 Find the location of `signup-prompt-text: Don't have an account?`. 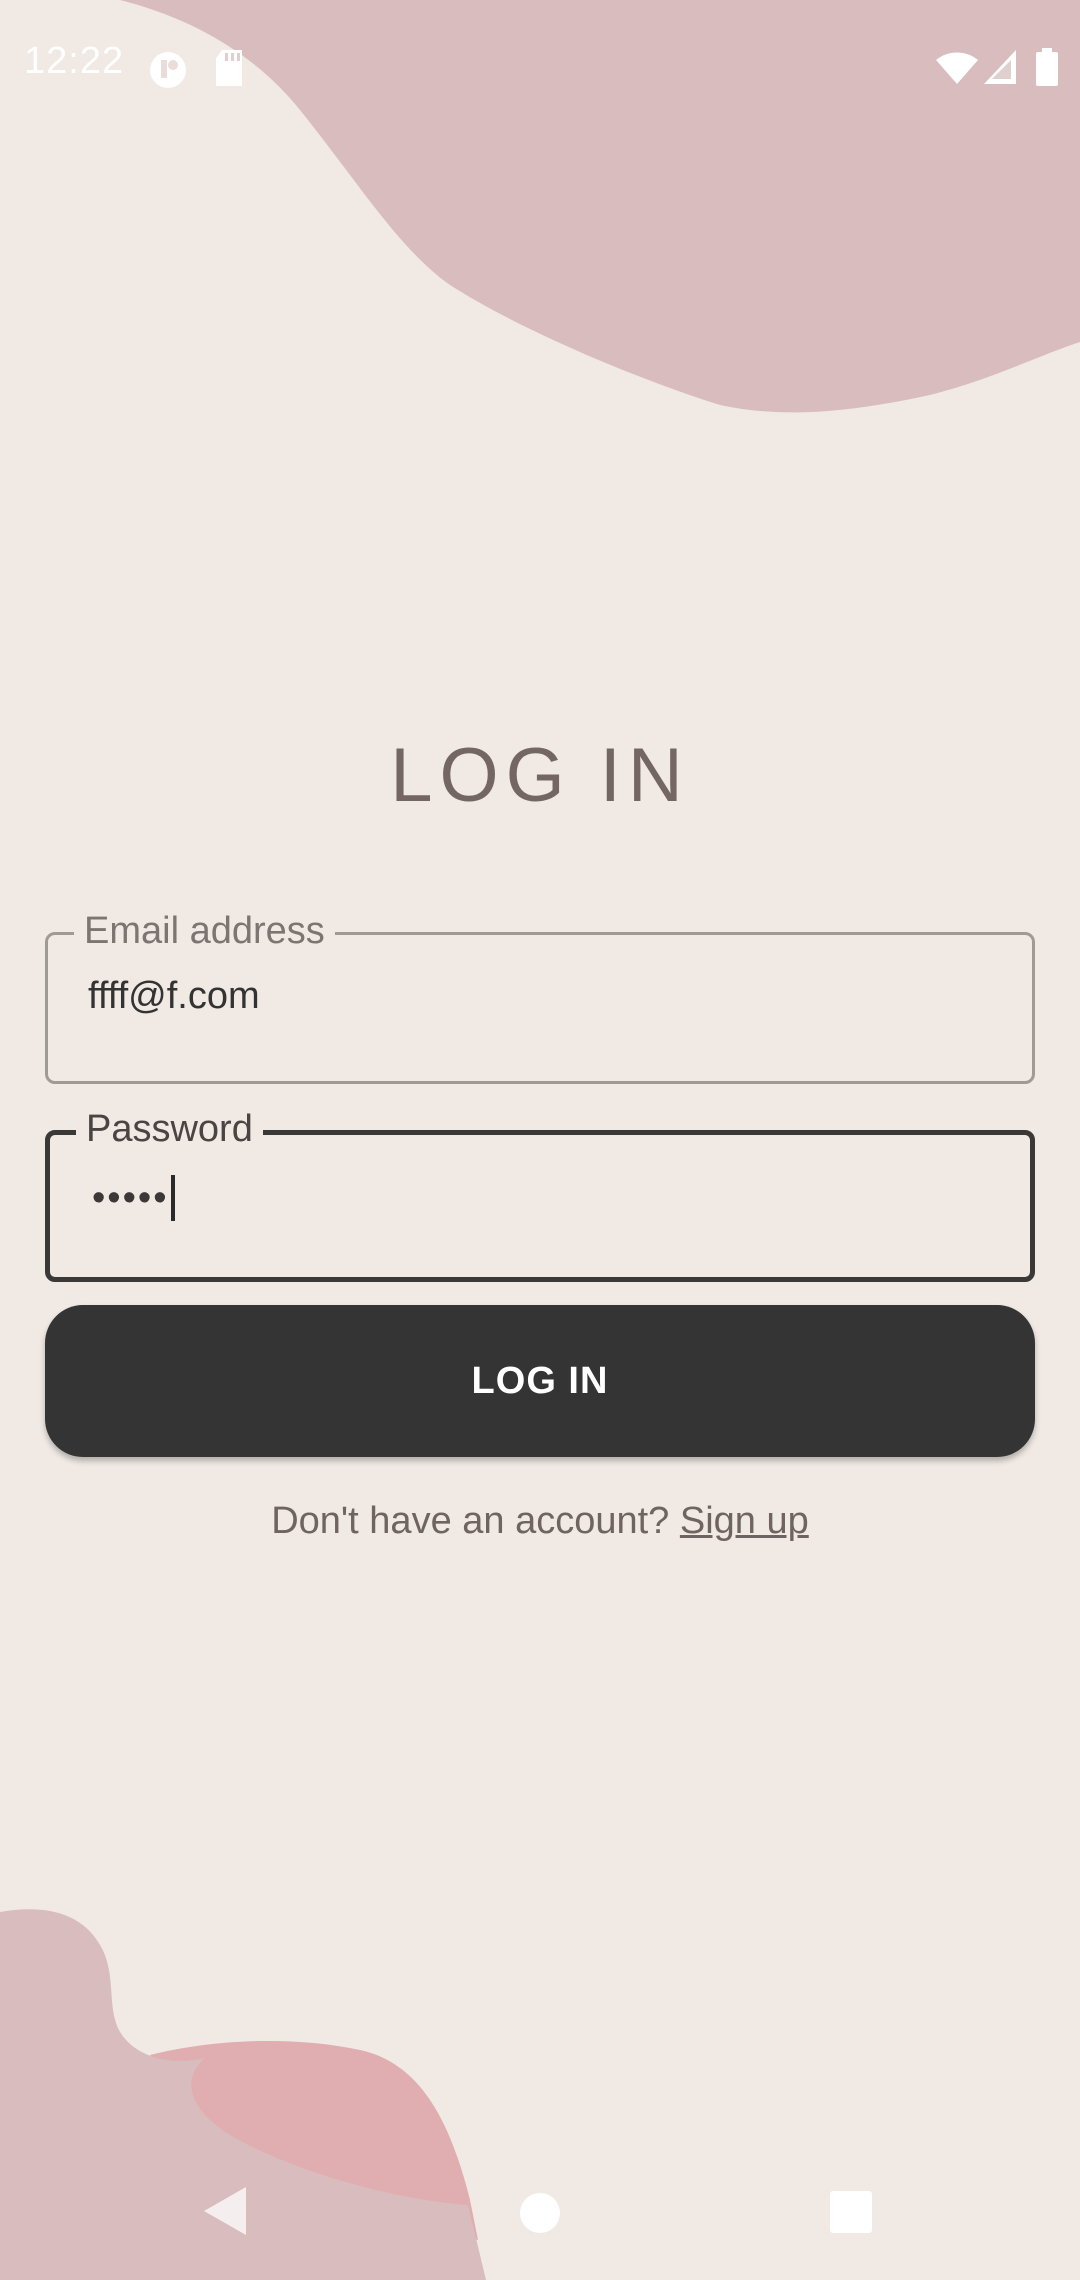

signup-prompt-text: Don't have an account? is located at coordinates (470, 1521).